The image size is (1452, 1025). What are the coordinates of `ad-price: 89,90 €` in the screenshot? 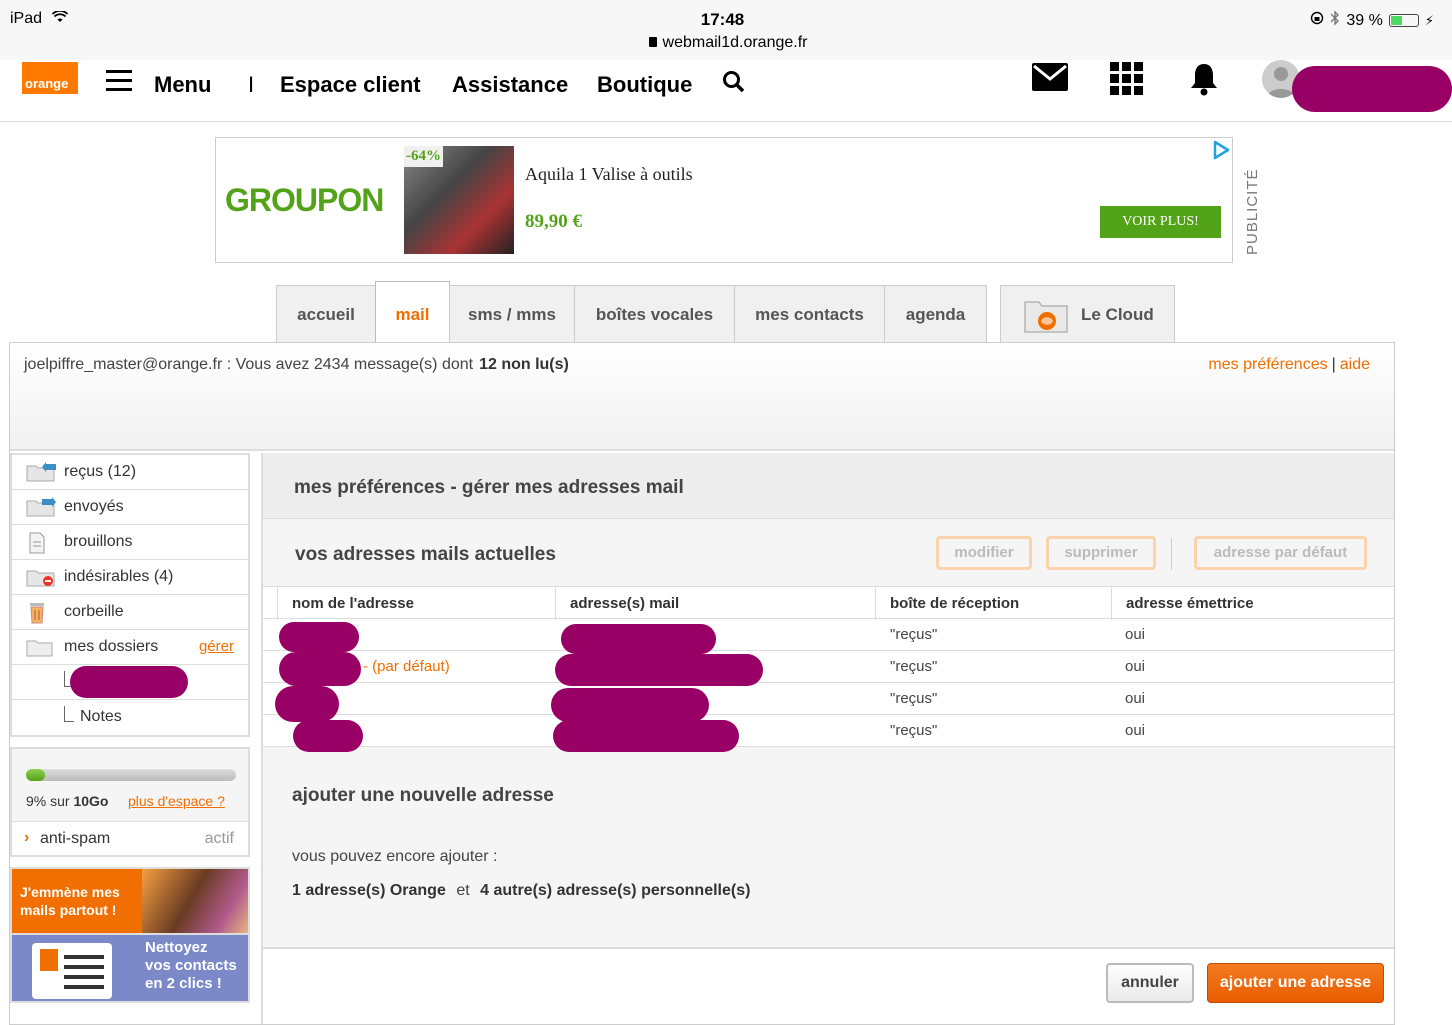 It's located at (553, 221).